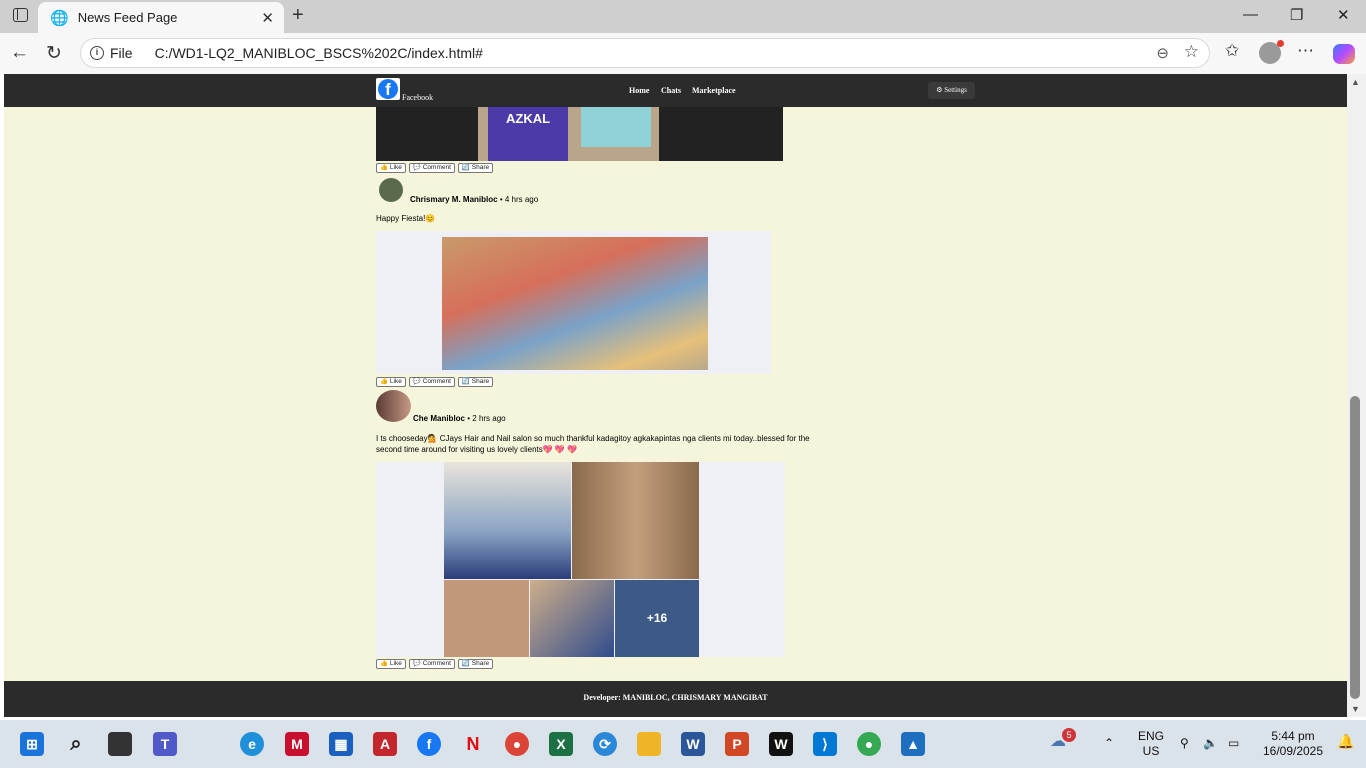  I want to click on teams-icon: T, so click(165, 744).